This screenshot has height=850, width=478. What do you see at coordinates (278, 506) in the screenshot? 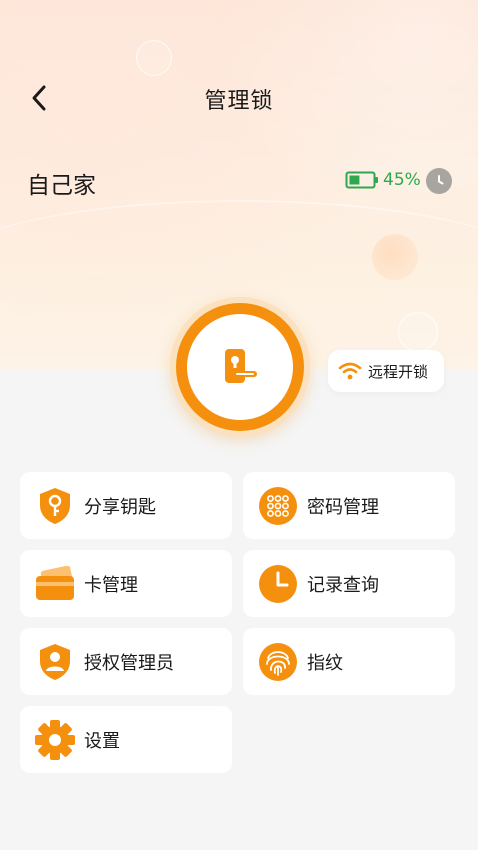
I see `keypad-icon` at bounding box center [278, 506].